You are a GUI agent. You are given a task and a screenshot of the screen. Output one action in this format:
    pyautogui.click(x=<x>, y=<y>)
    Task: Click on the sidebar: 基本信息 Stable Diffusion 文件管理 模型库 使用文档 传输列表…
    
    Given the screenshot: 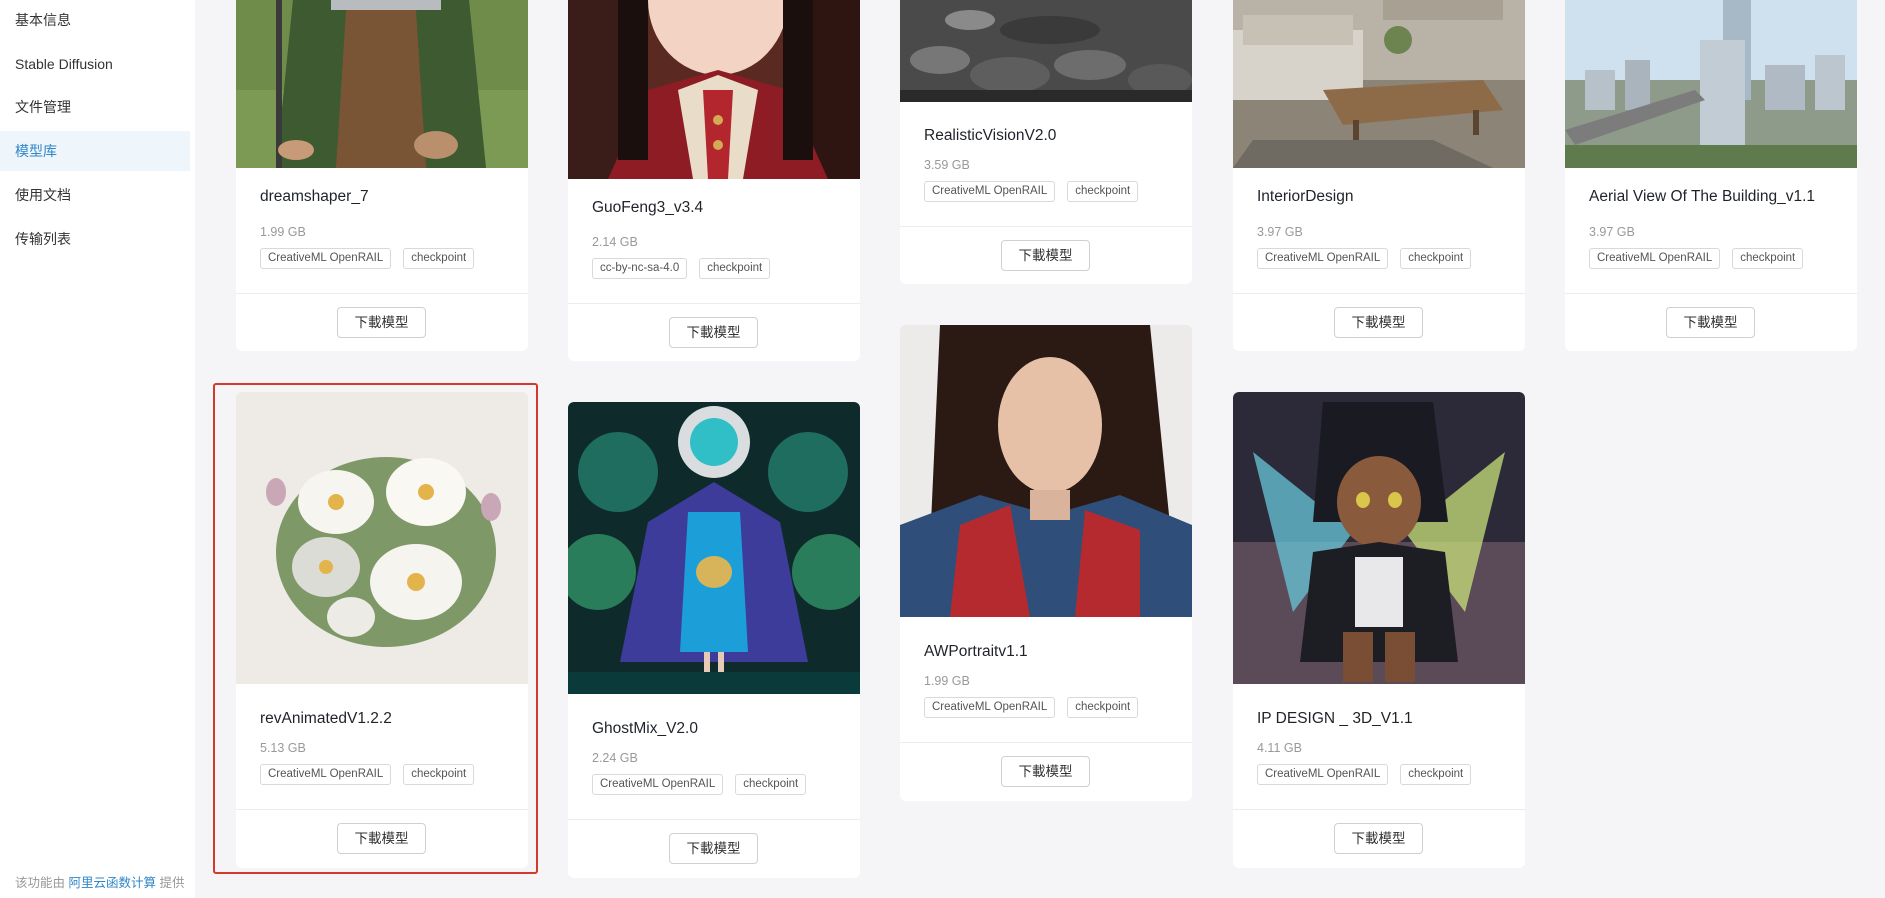 What is the action you would take?
    pyautogui.click(x=97, y=449)
    